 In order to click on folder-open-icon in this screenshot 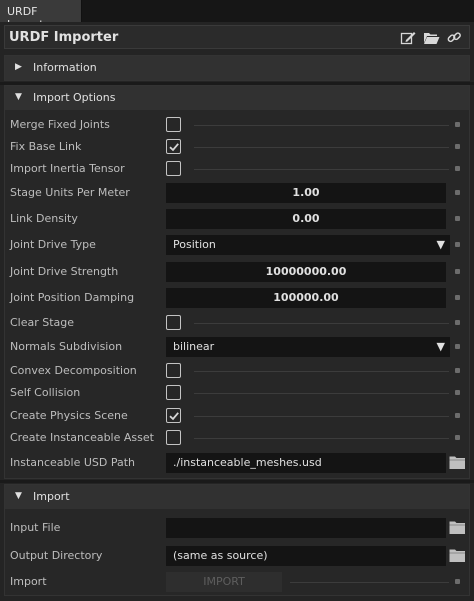, I will do `click(431, 38)`.